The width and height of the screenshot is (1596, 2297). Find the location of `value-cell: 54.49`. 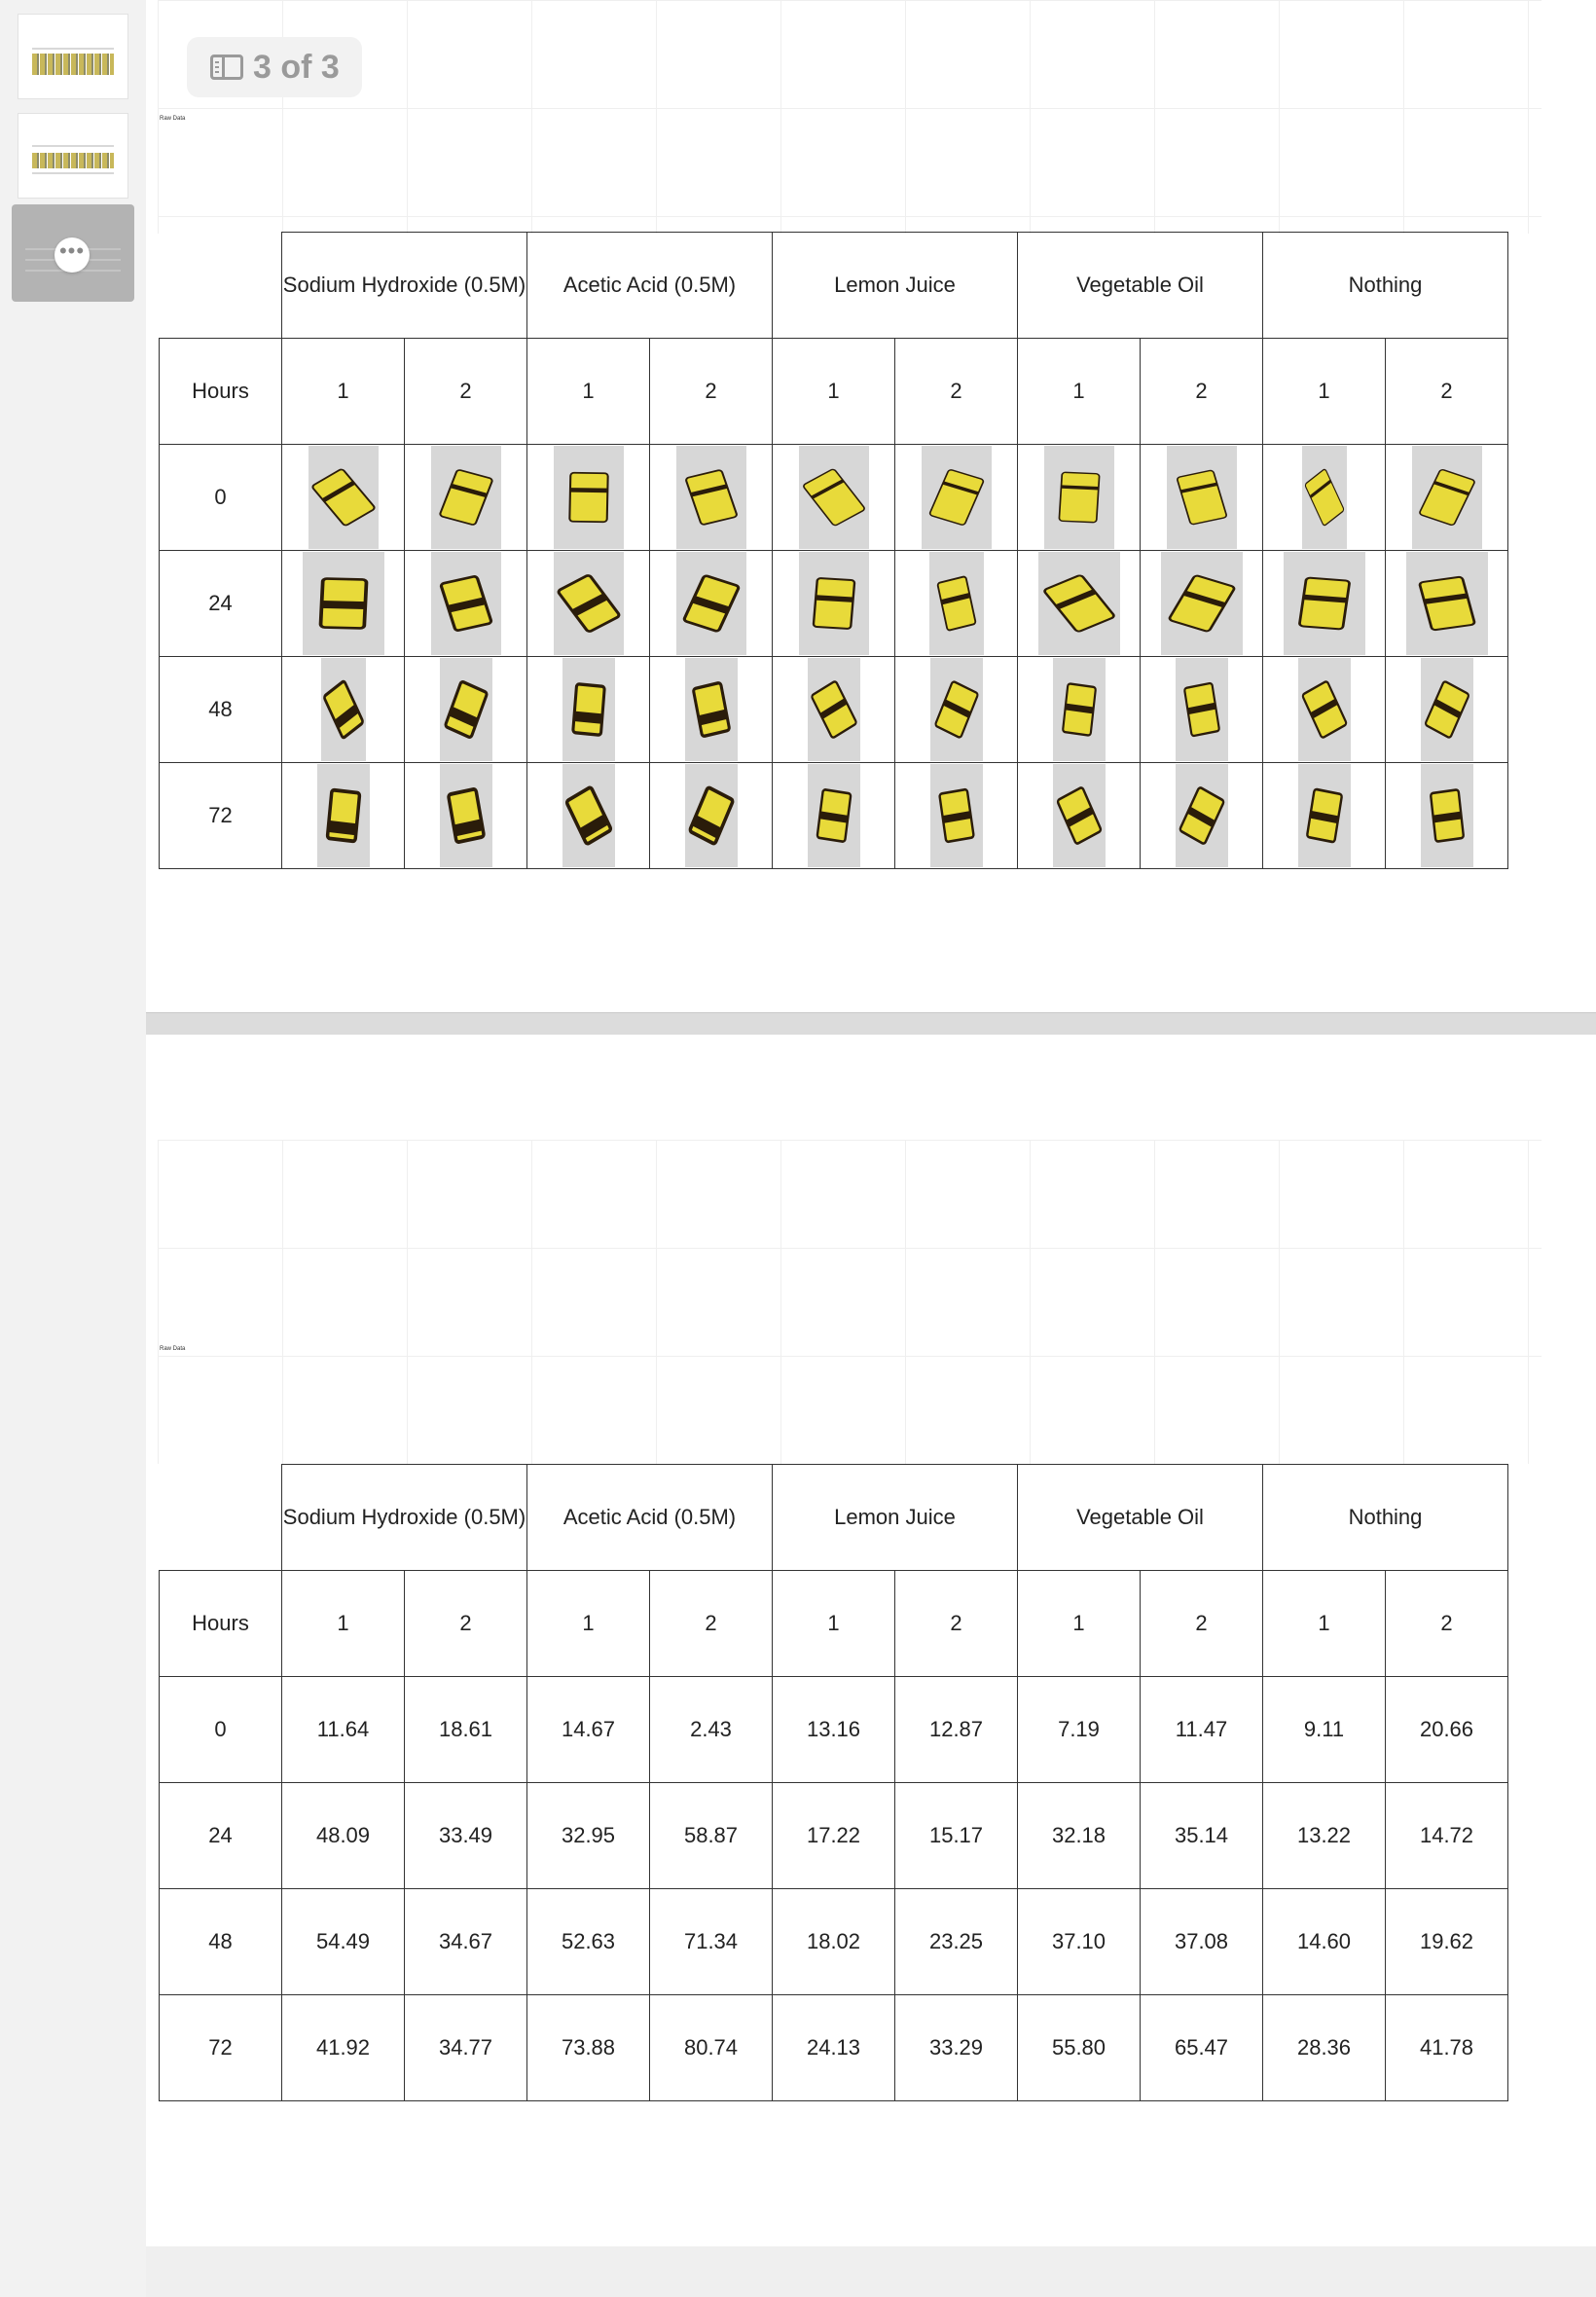

value-cell: 54.49 is located at coordinates (343, 1941).